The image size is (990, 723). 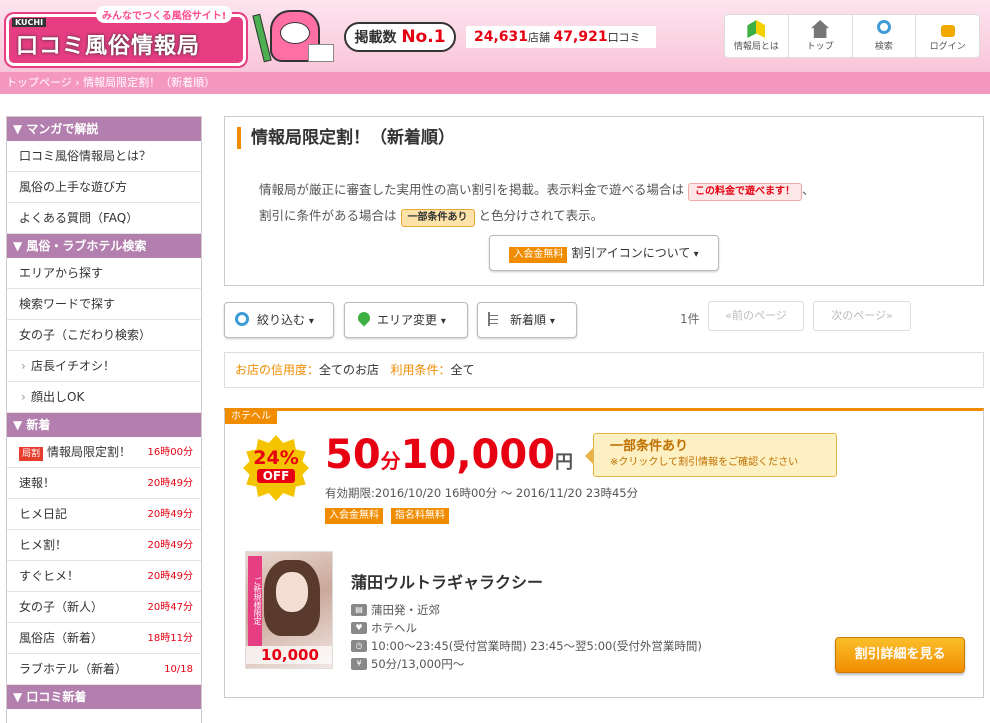 I want to click on next-page-button: 次のページ», so click(x=862, y=316).